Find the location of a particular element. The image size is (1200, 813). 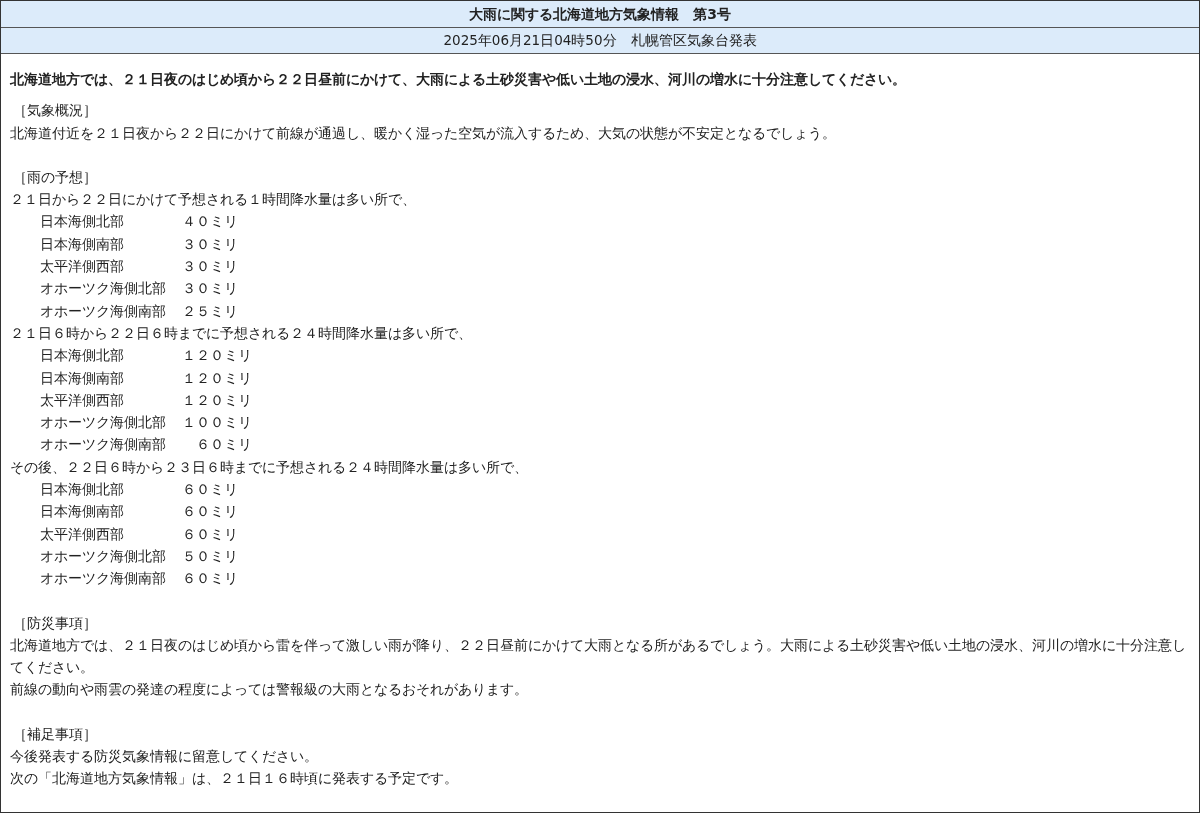

body-text: その後、２２日６時から２３日６時までに予想される２４時間降水量は多い所で、 is located at coordinates (269, 467).